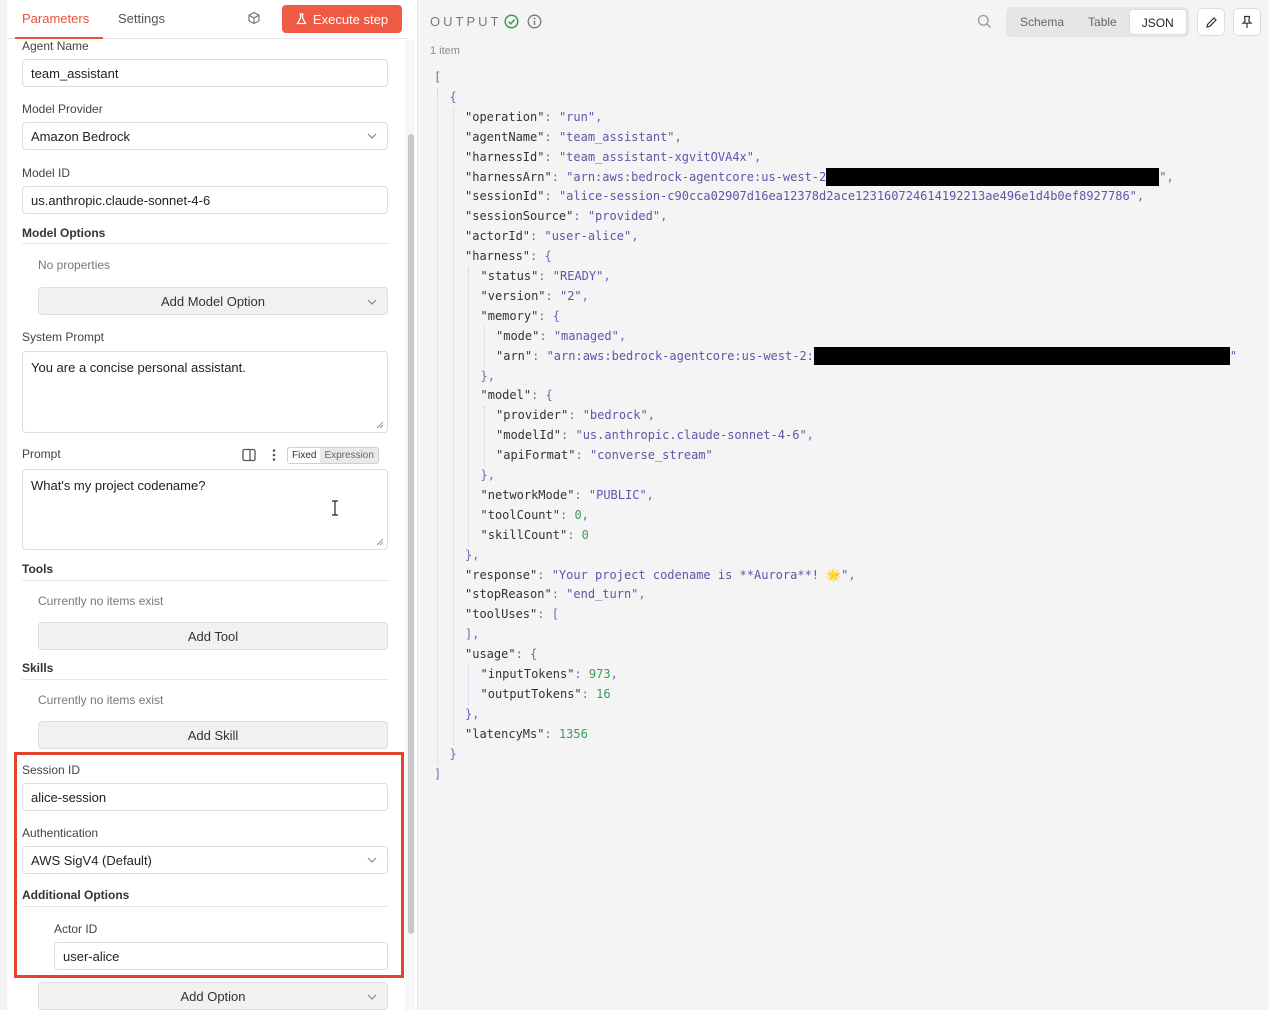 This screenshot has width=1269, height=1010. What do you see at coordinates (205, 136) in the screenshot?
I see `model-provider-select: Amazon Bedrock` at bounding box center [205, 136].